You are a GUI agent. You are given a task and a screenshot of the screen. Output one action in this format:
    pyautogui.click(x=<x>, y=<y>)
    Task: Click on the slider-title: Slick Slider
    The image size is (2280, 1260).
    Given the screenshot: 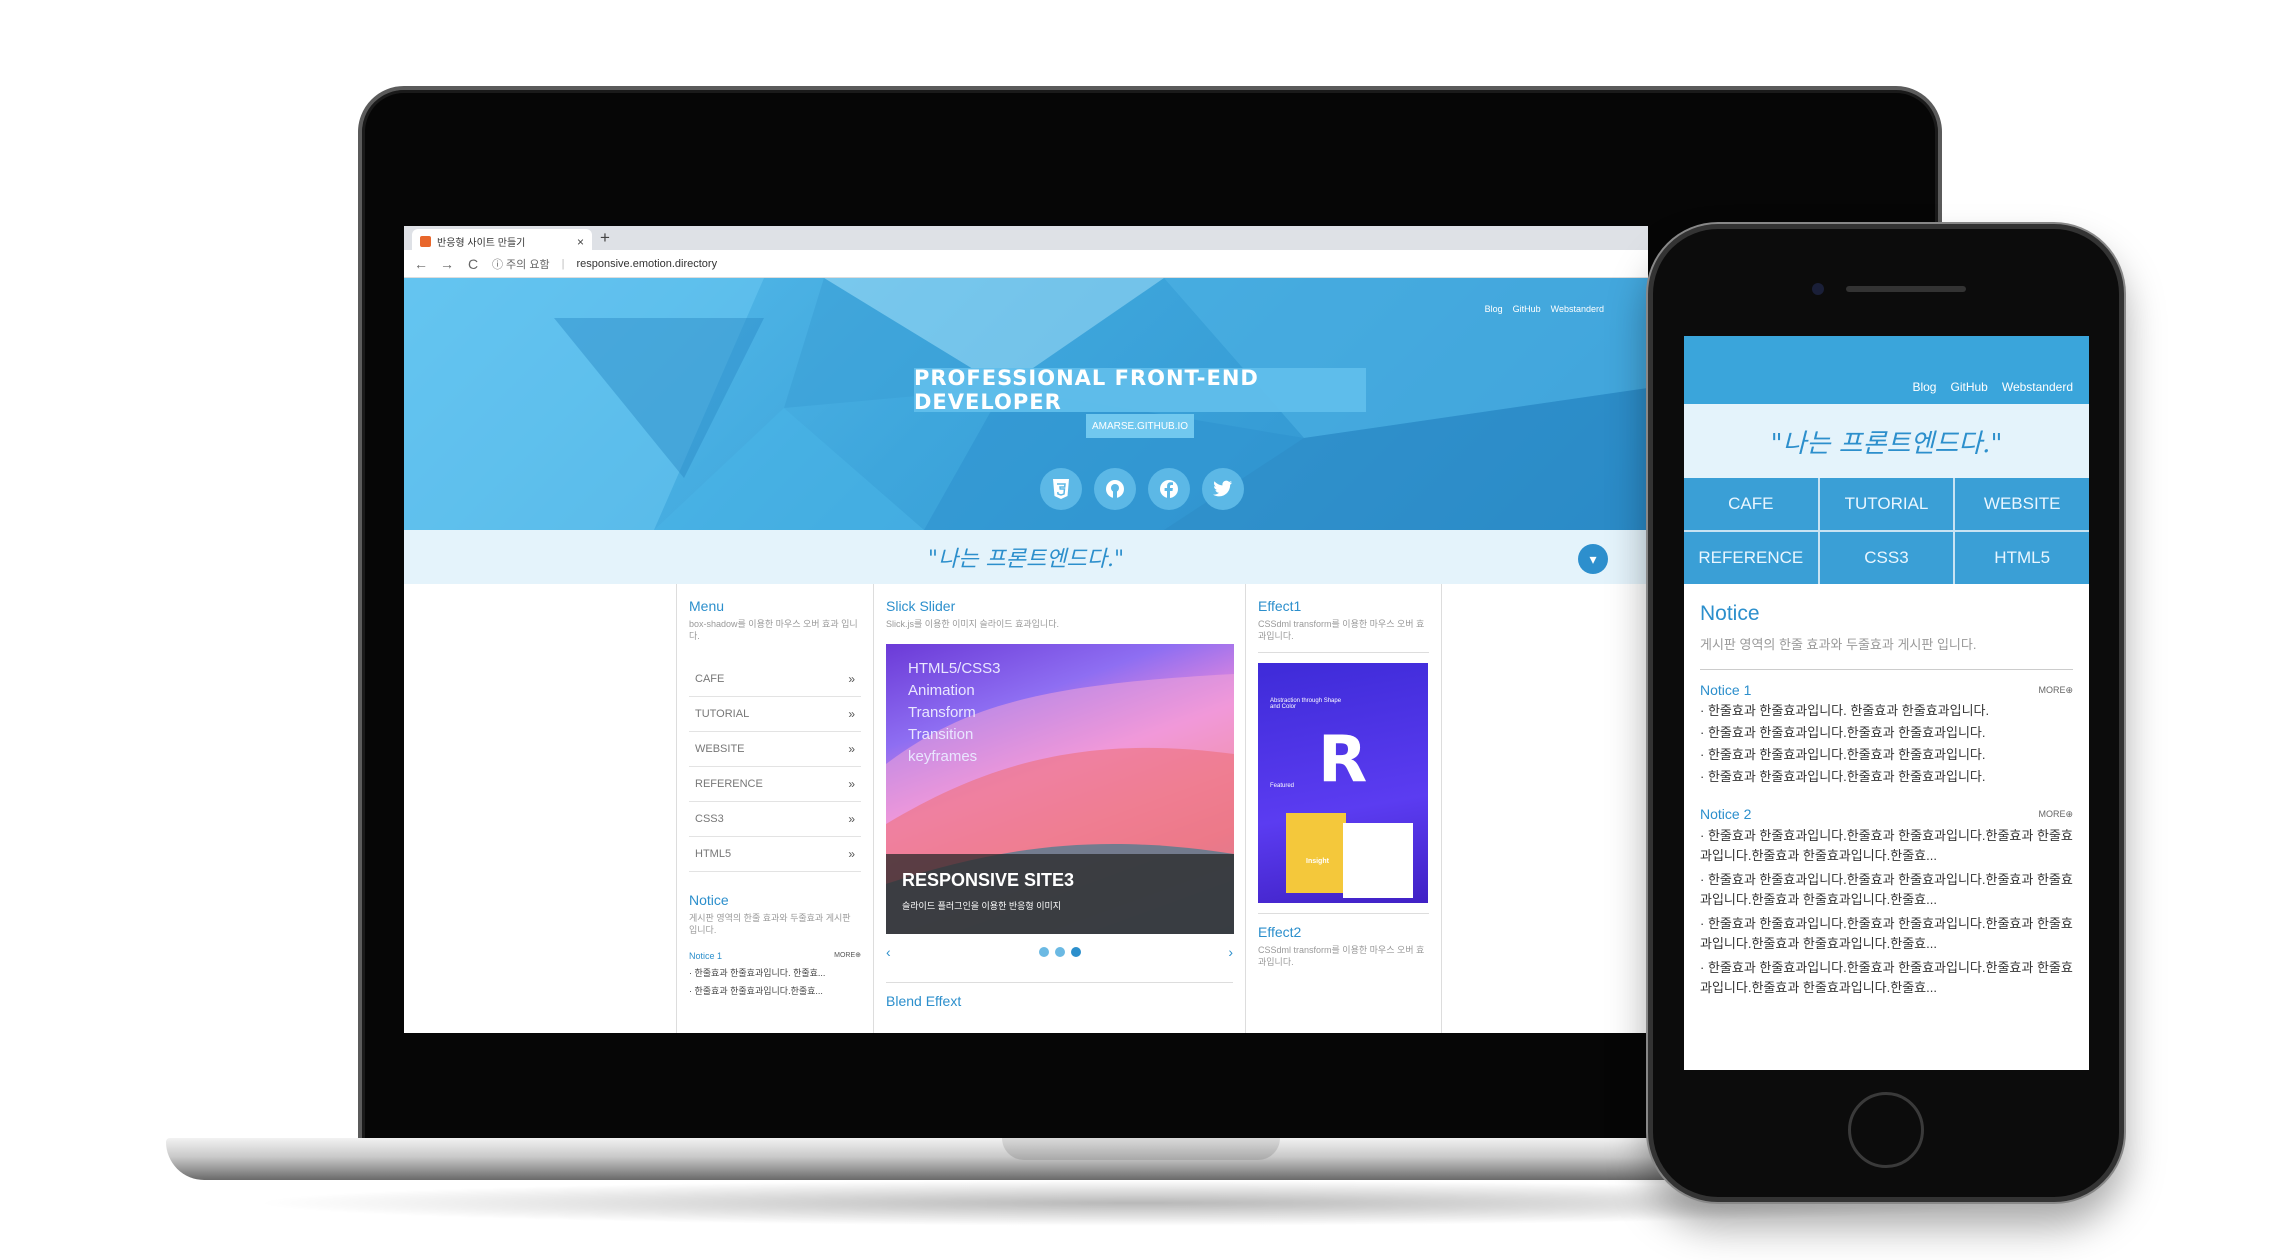 What is the action you would take?
    pyautogui.click(x=921, y=606)
    